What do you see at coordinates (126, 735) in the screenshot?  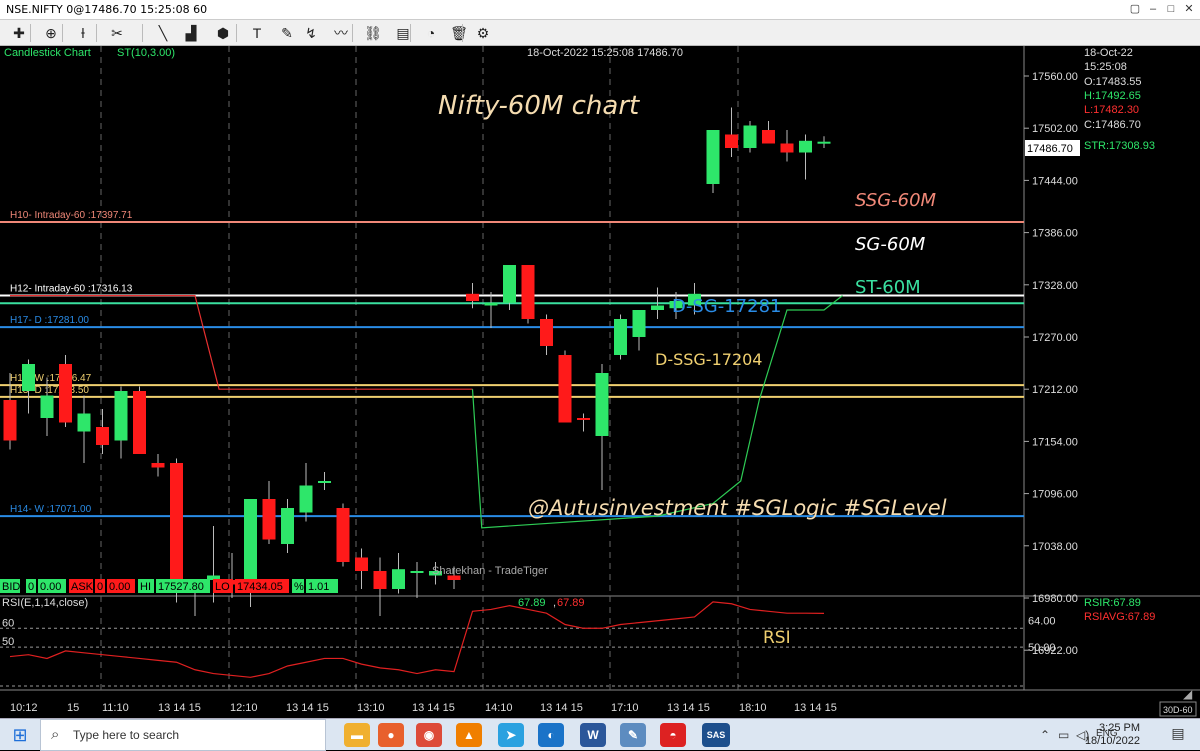 I see `search-placeholder: Type here to search` at bounding box center [126, 735].